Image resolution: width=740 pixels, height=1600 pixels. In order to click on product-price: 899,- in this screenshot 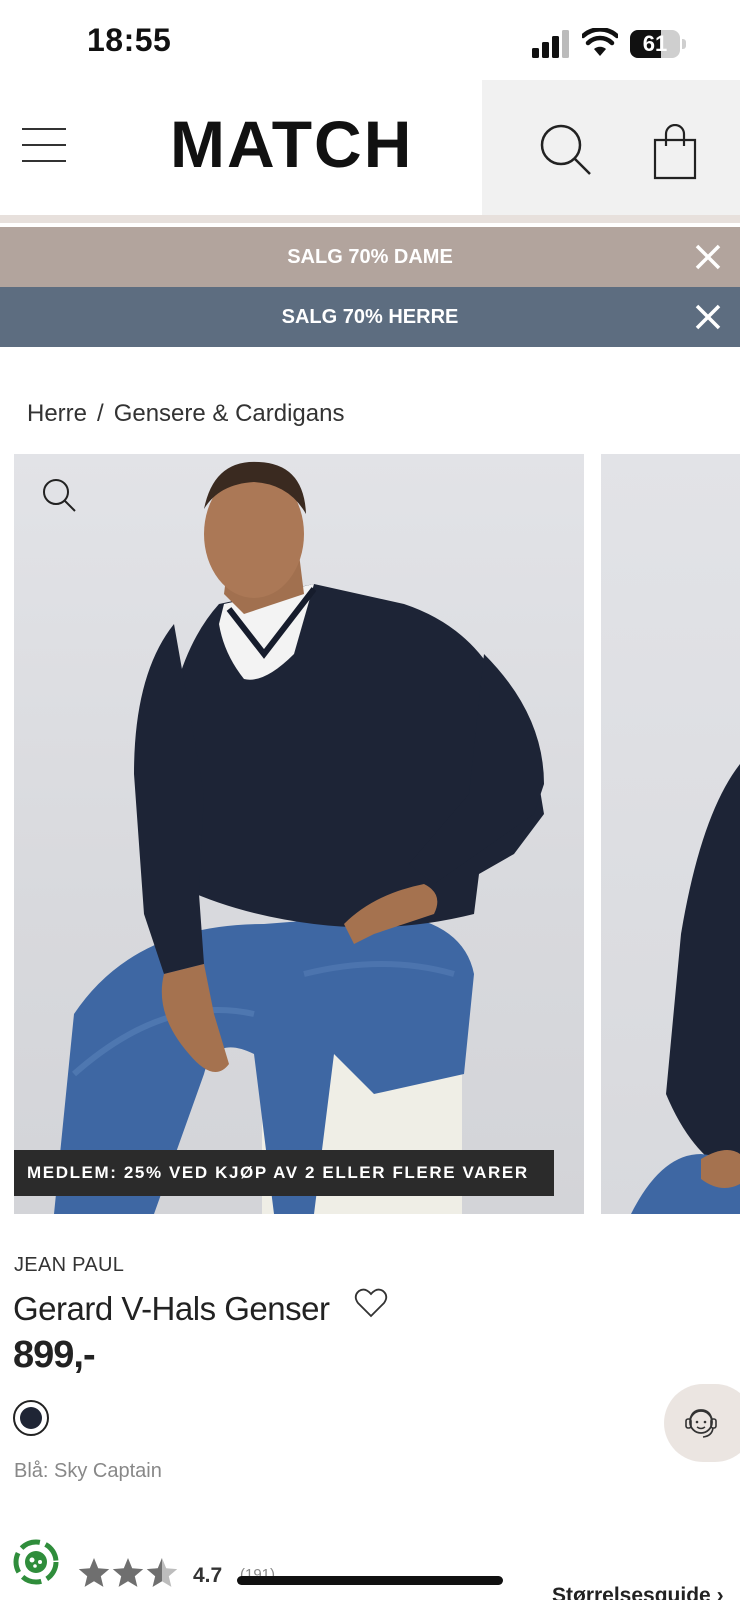, I will do `click(54, 1355)`.